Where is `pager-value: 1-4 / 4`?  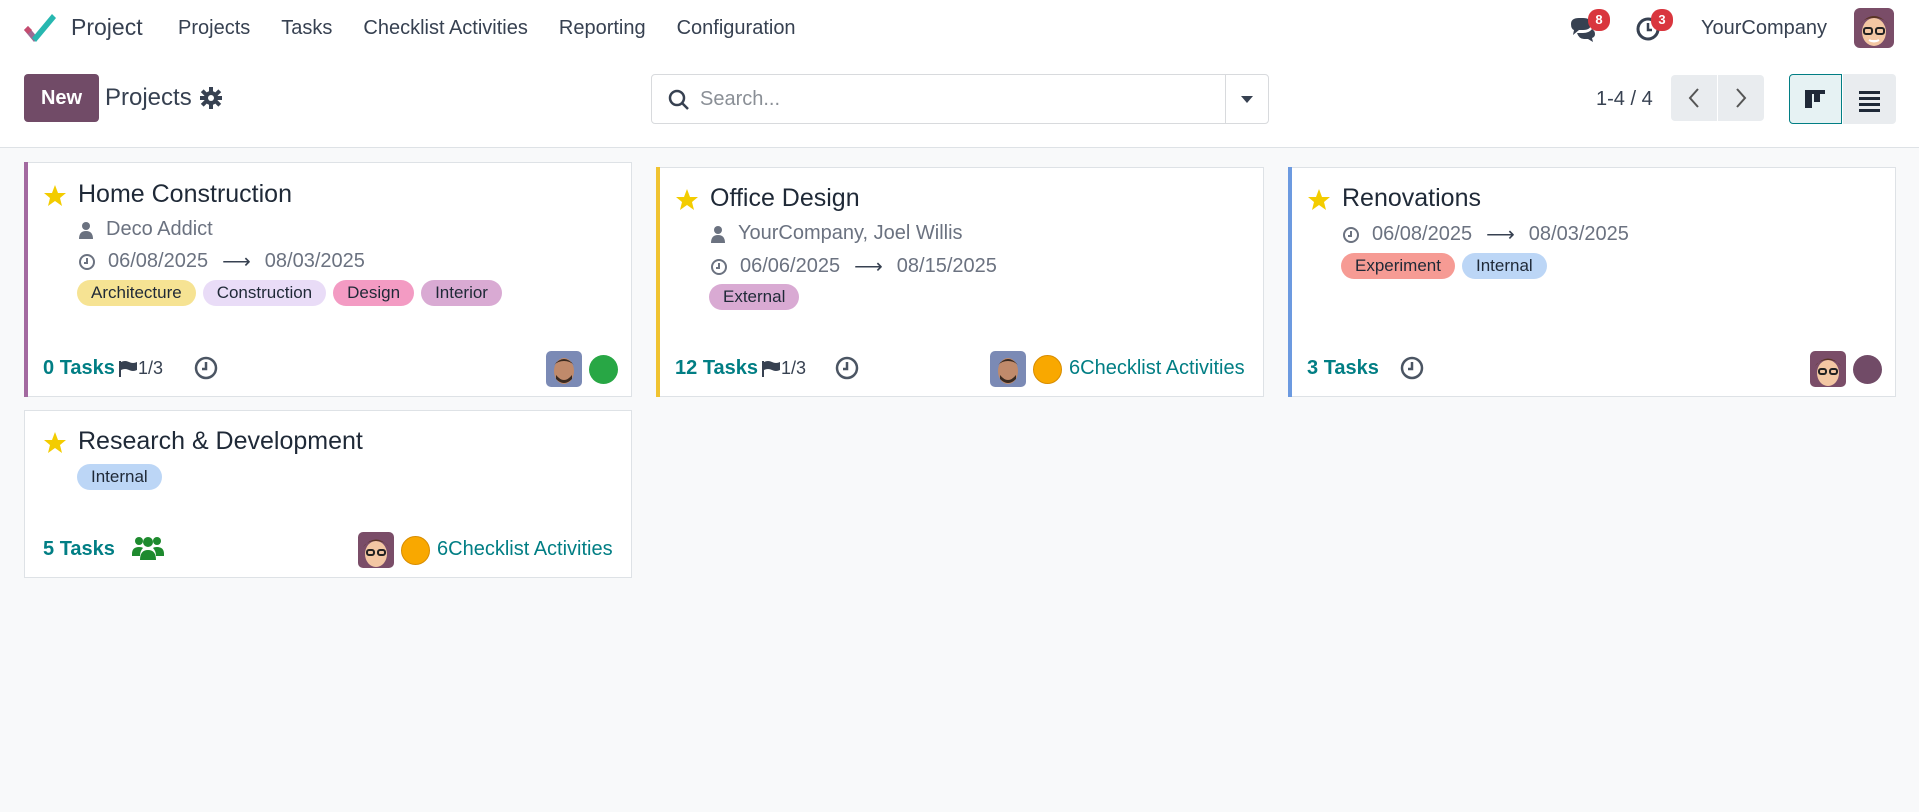 pager-value: 1-4 / 4 is located at coordinates (1624, 99).